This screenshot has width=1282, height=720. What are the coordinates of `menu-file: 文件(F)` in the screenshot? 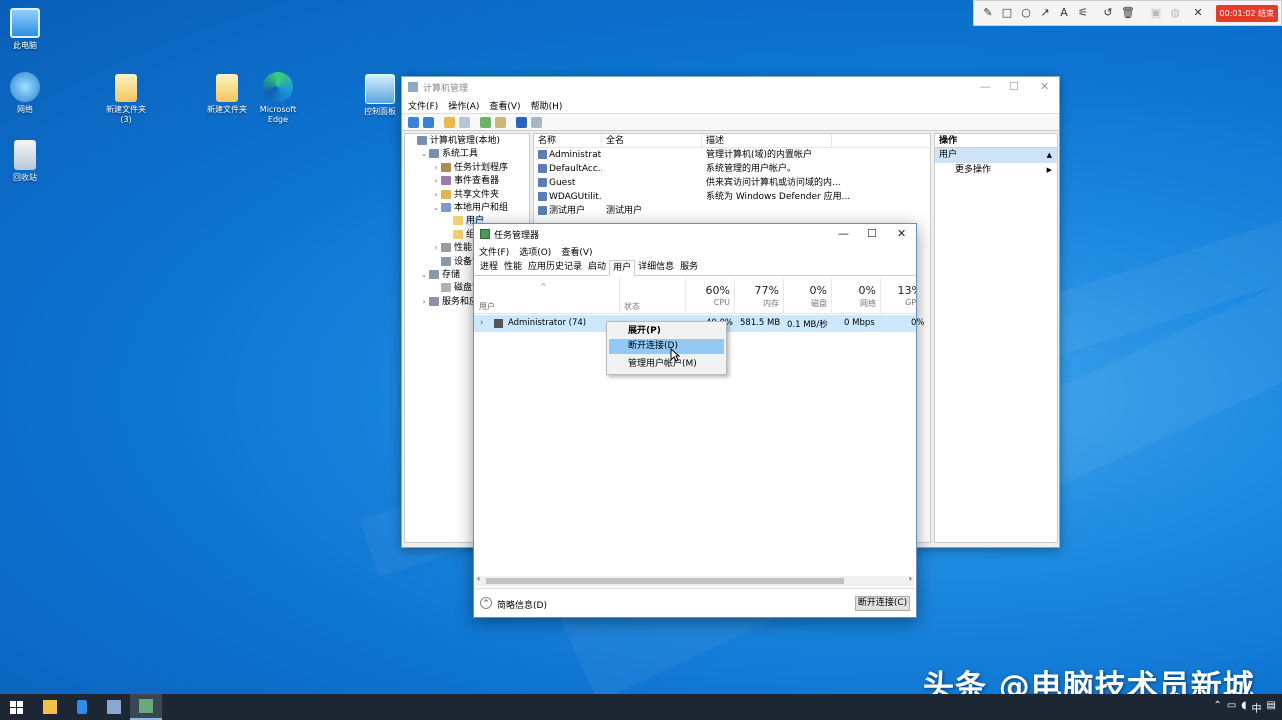 It's located at (423, 105).